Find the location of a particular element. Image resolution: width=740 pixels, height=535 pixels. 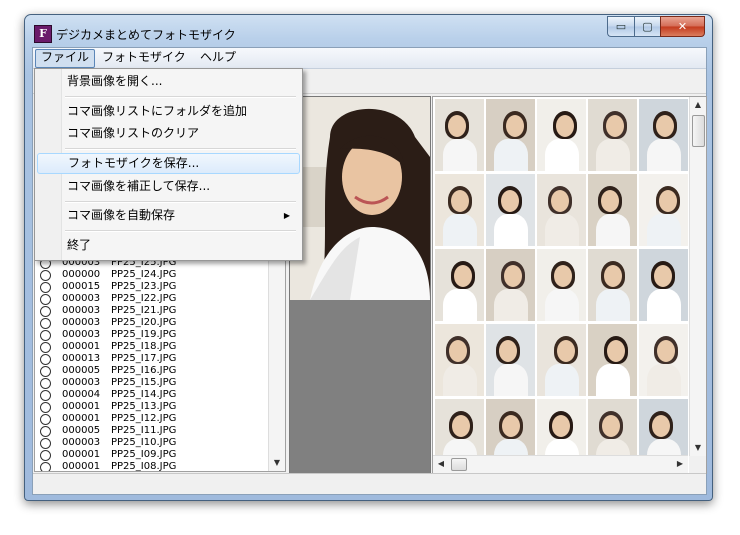

use-count: 000005 is located at coordinates (81, 370).